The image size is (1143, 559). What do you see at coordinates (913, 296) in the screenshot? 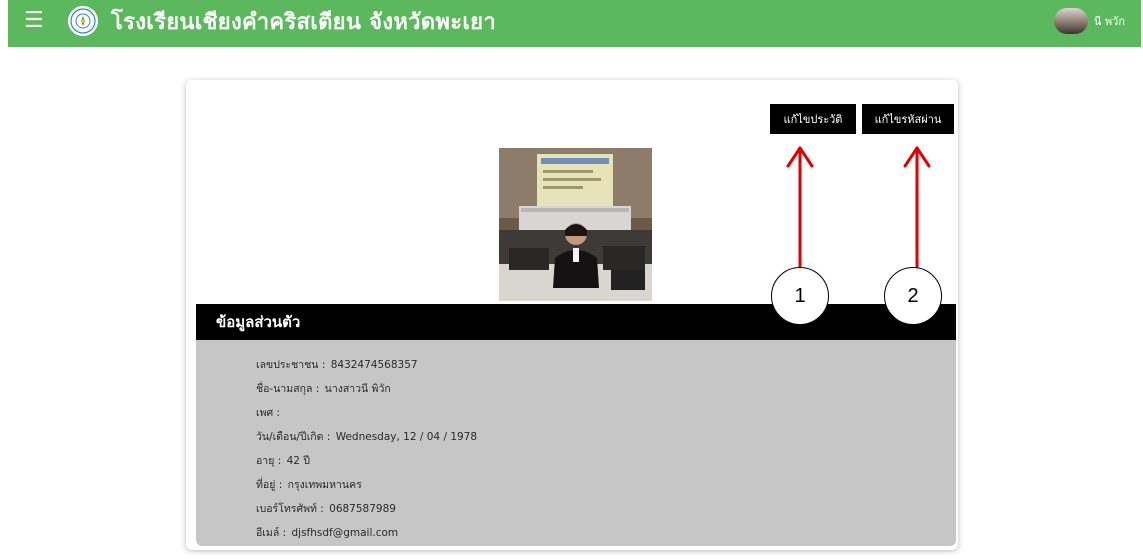
I see `annotation-callout-2: 2` at bounding box center [913, 296].